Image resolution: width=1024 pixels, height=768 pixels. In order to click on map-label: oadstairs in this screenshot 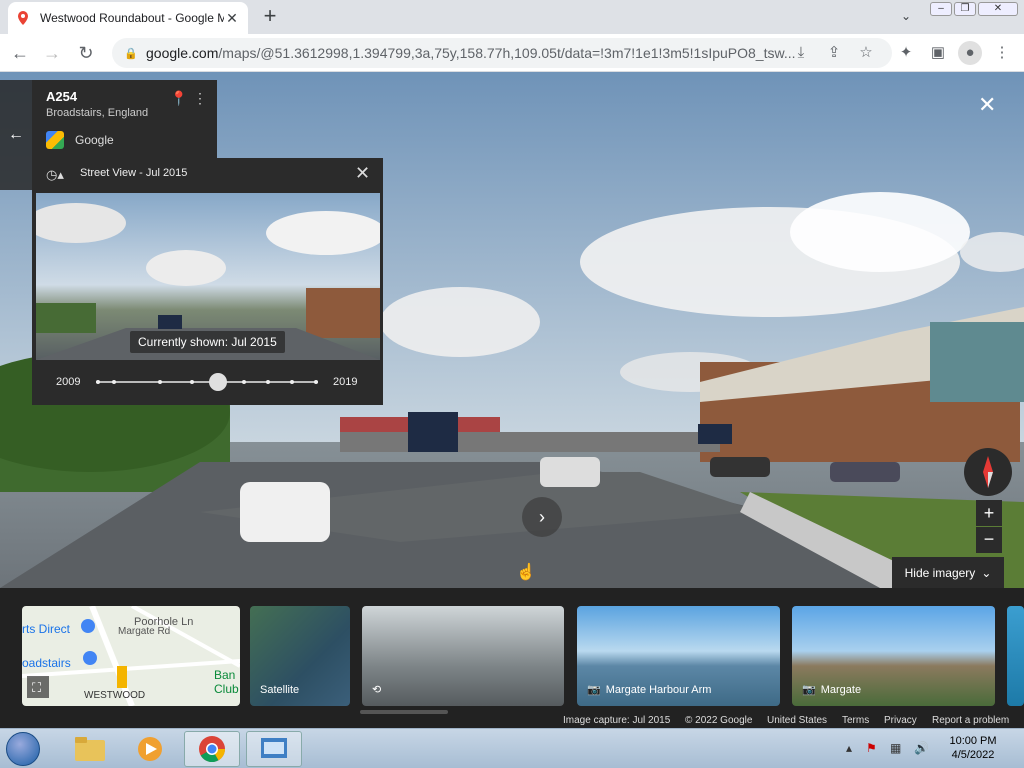, I will do `click(46, 663)`.